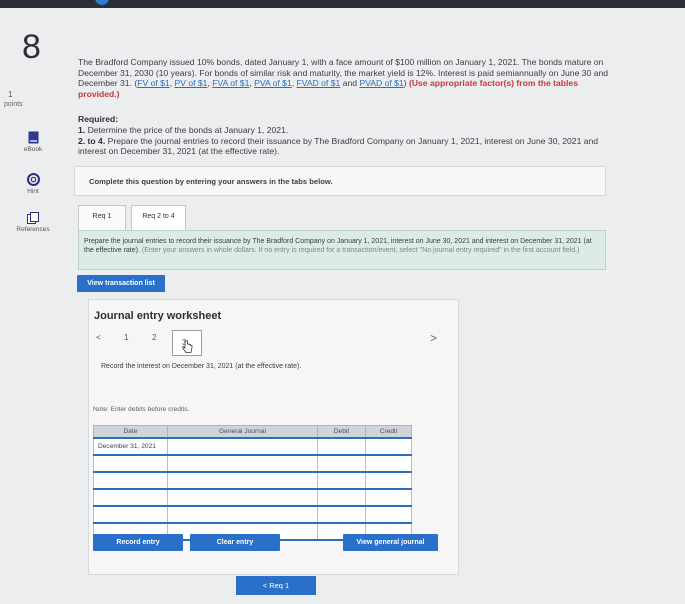 The width and height of the screenshot is (685, 604). What do you see at coordinates (154, 337) in the screenshot?
I see `page-2: 2` at bounding box center [154, 337].